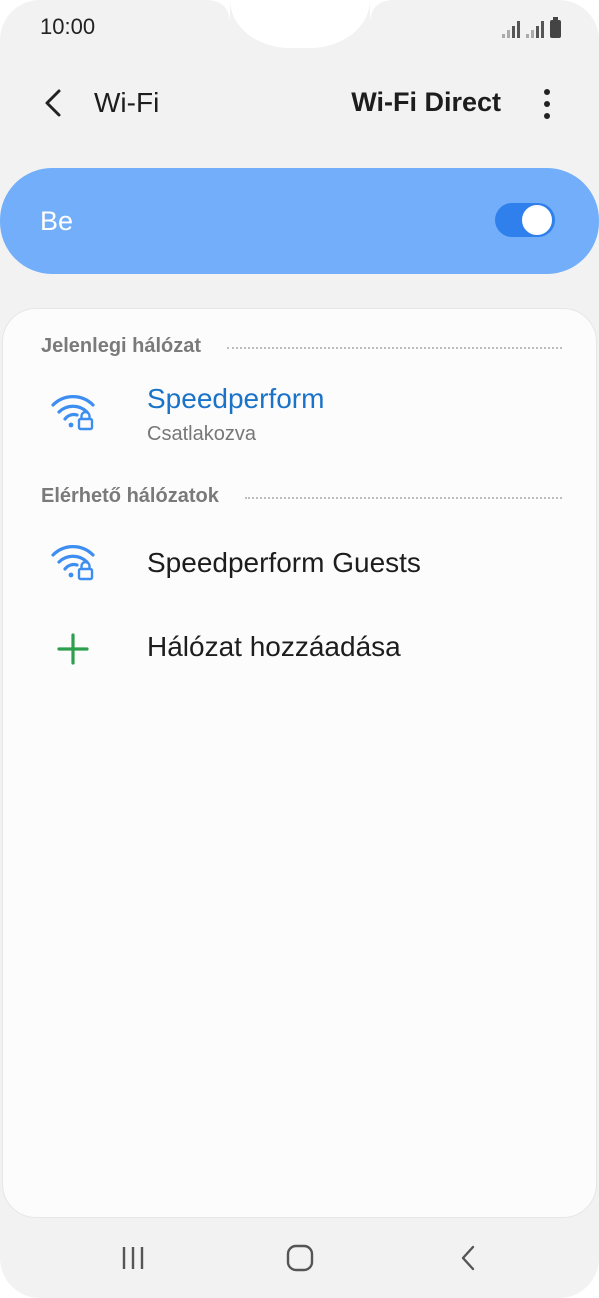 This screenshot has width=599, height=1298. I want to click on available-networks-header: Elérhető hálózatok, so click(301, 496).